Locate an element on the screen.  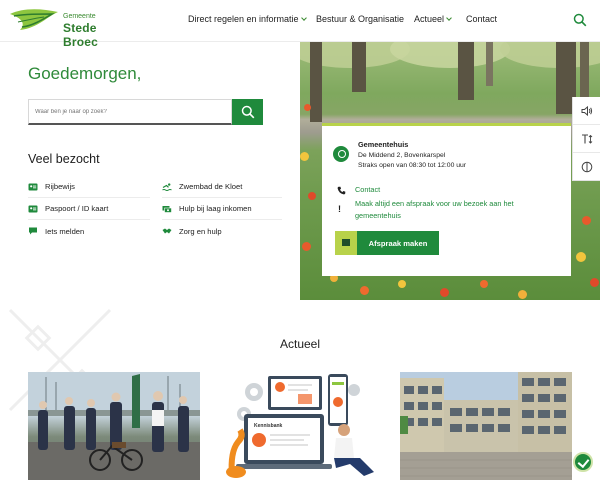
nav-label: Contact is located at coordinates (482, 19).